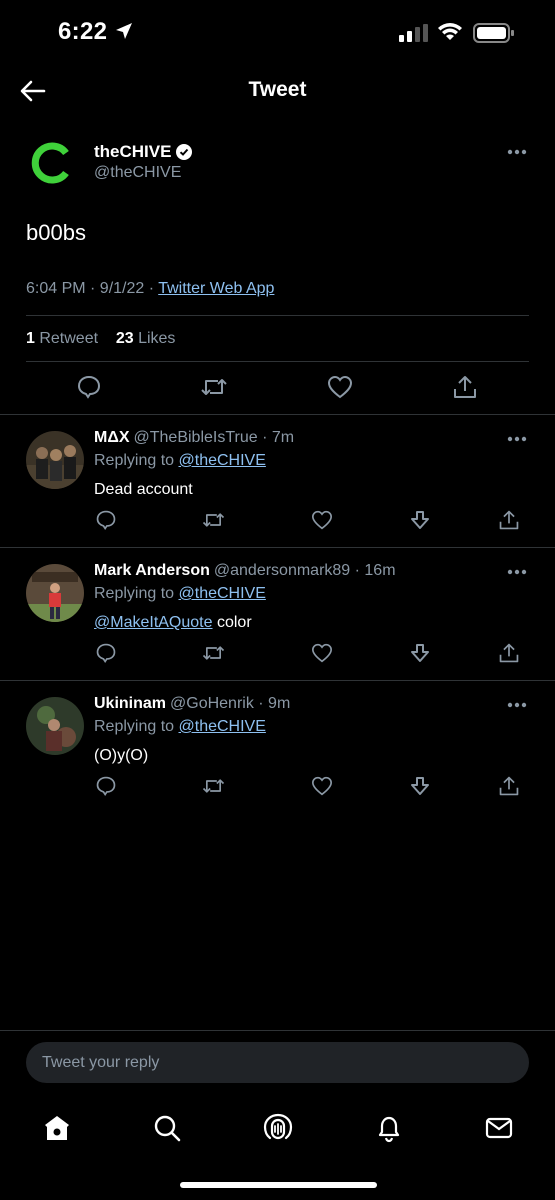 This screenshot has width=555, height=1200. Describe the element at coordinates (277, 1062) in the screenshot. I see `reply-input` at that location.